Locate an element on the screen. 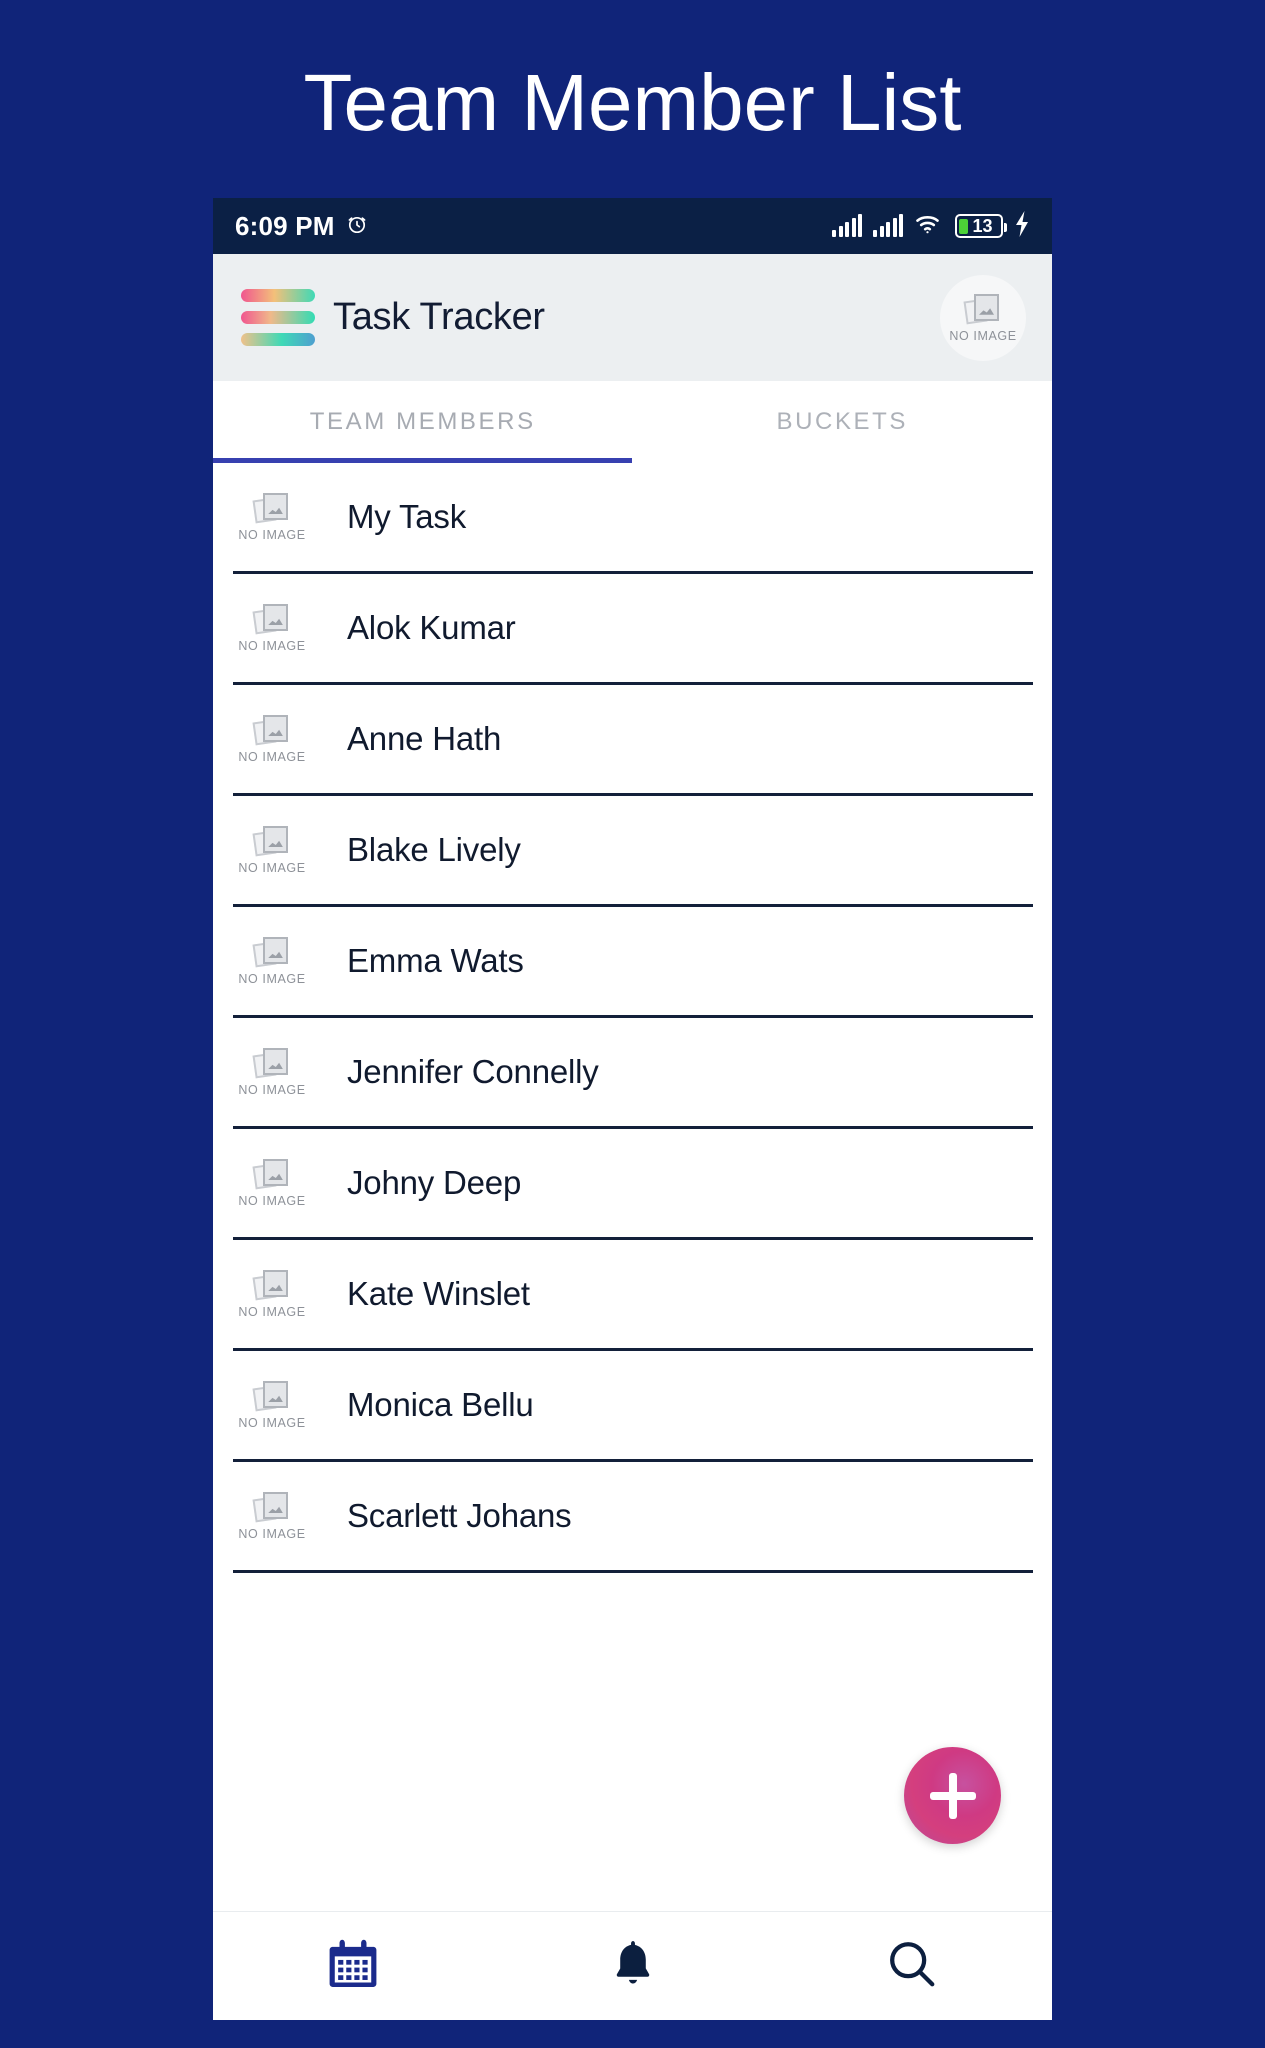 Image resolution: width=1265 pixels, height=2048 pixels. list-item: NO IMAGE Blake Lively is located at coordinates (632, 850).